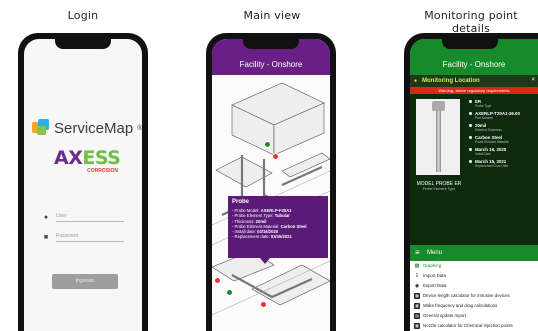  I want to click on user-input: User, so click(90, 217).